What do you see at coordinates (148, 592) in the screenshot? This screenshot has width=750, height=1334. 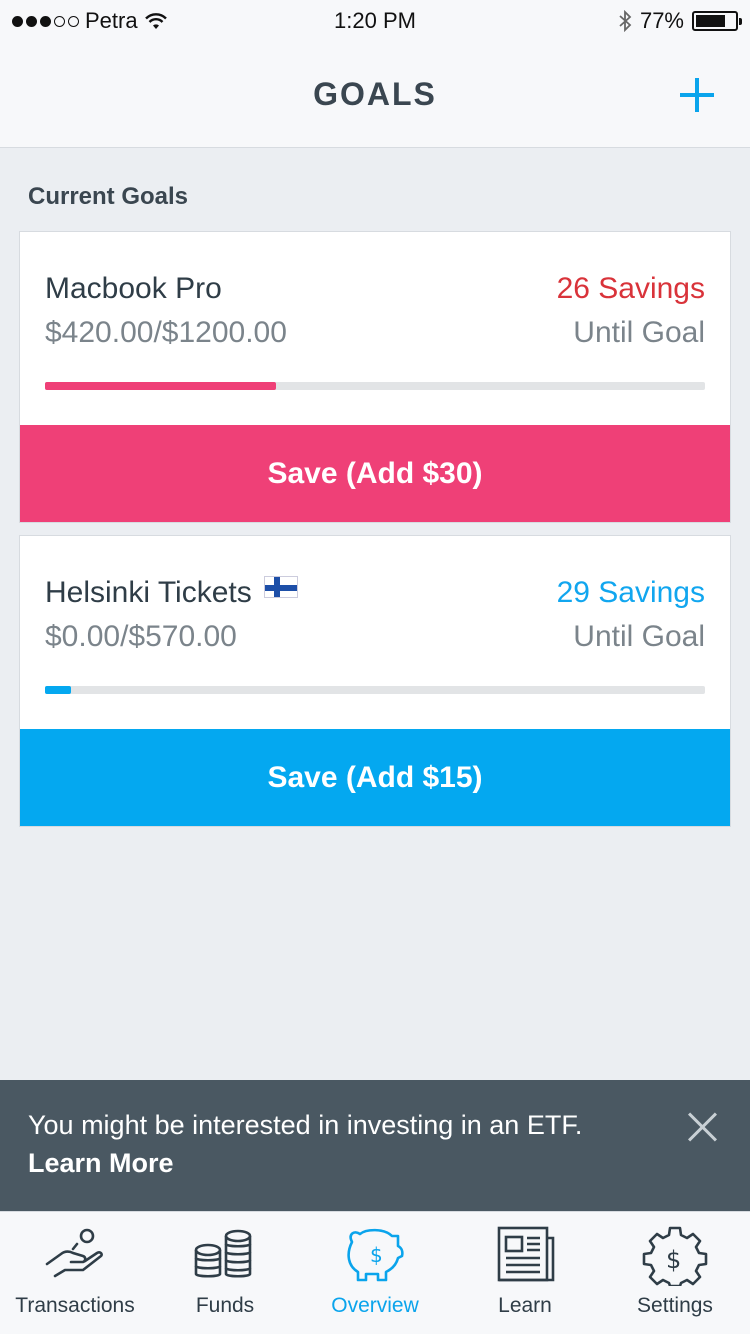 I see `goal-name: Helsinki Tickets` at bounding box center [148, 592].